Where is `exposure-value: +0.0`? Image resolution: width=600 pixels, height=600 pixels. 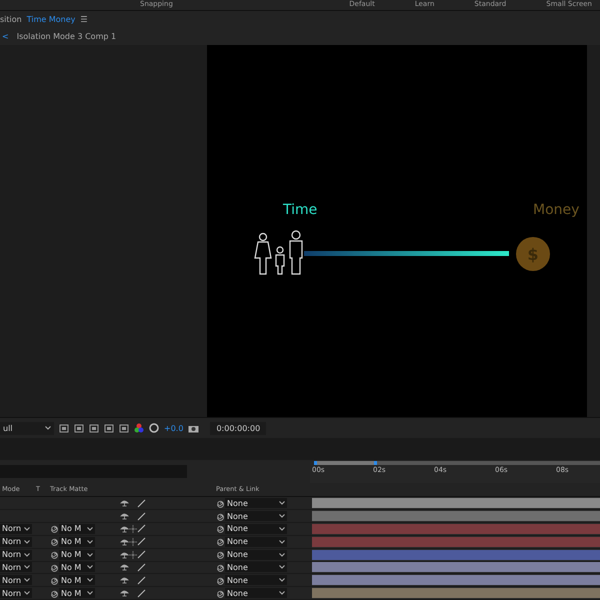 exposure-value: +0.0 is located at coordinates (174, 428).